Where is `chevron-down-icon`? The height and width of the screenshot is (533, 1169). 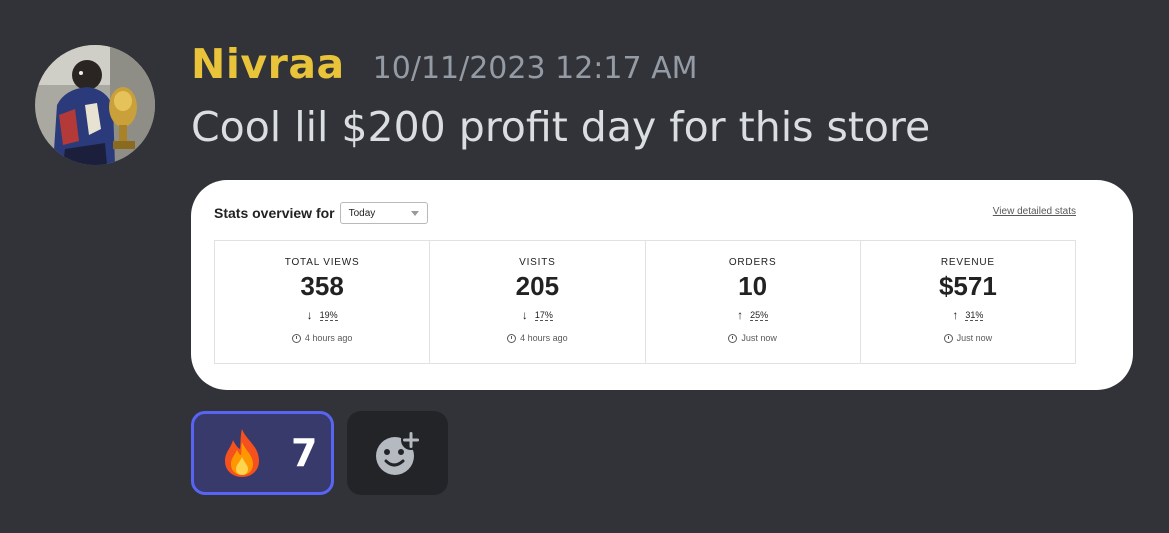
chevron-down-icon is located at coordinates (414, 213).